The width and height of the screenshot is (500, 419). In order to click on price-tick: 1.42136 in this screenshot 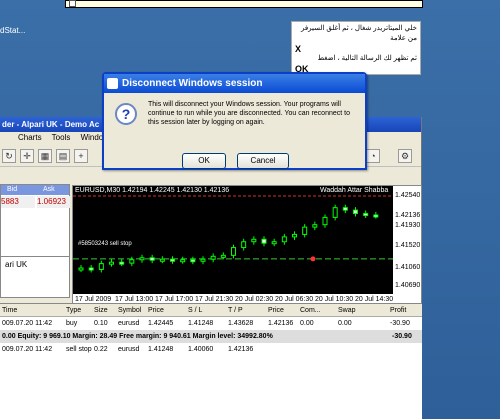, I will do `click(408, 215)`.